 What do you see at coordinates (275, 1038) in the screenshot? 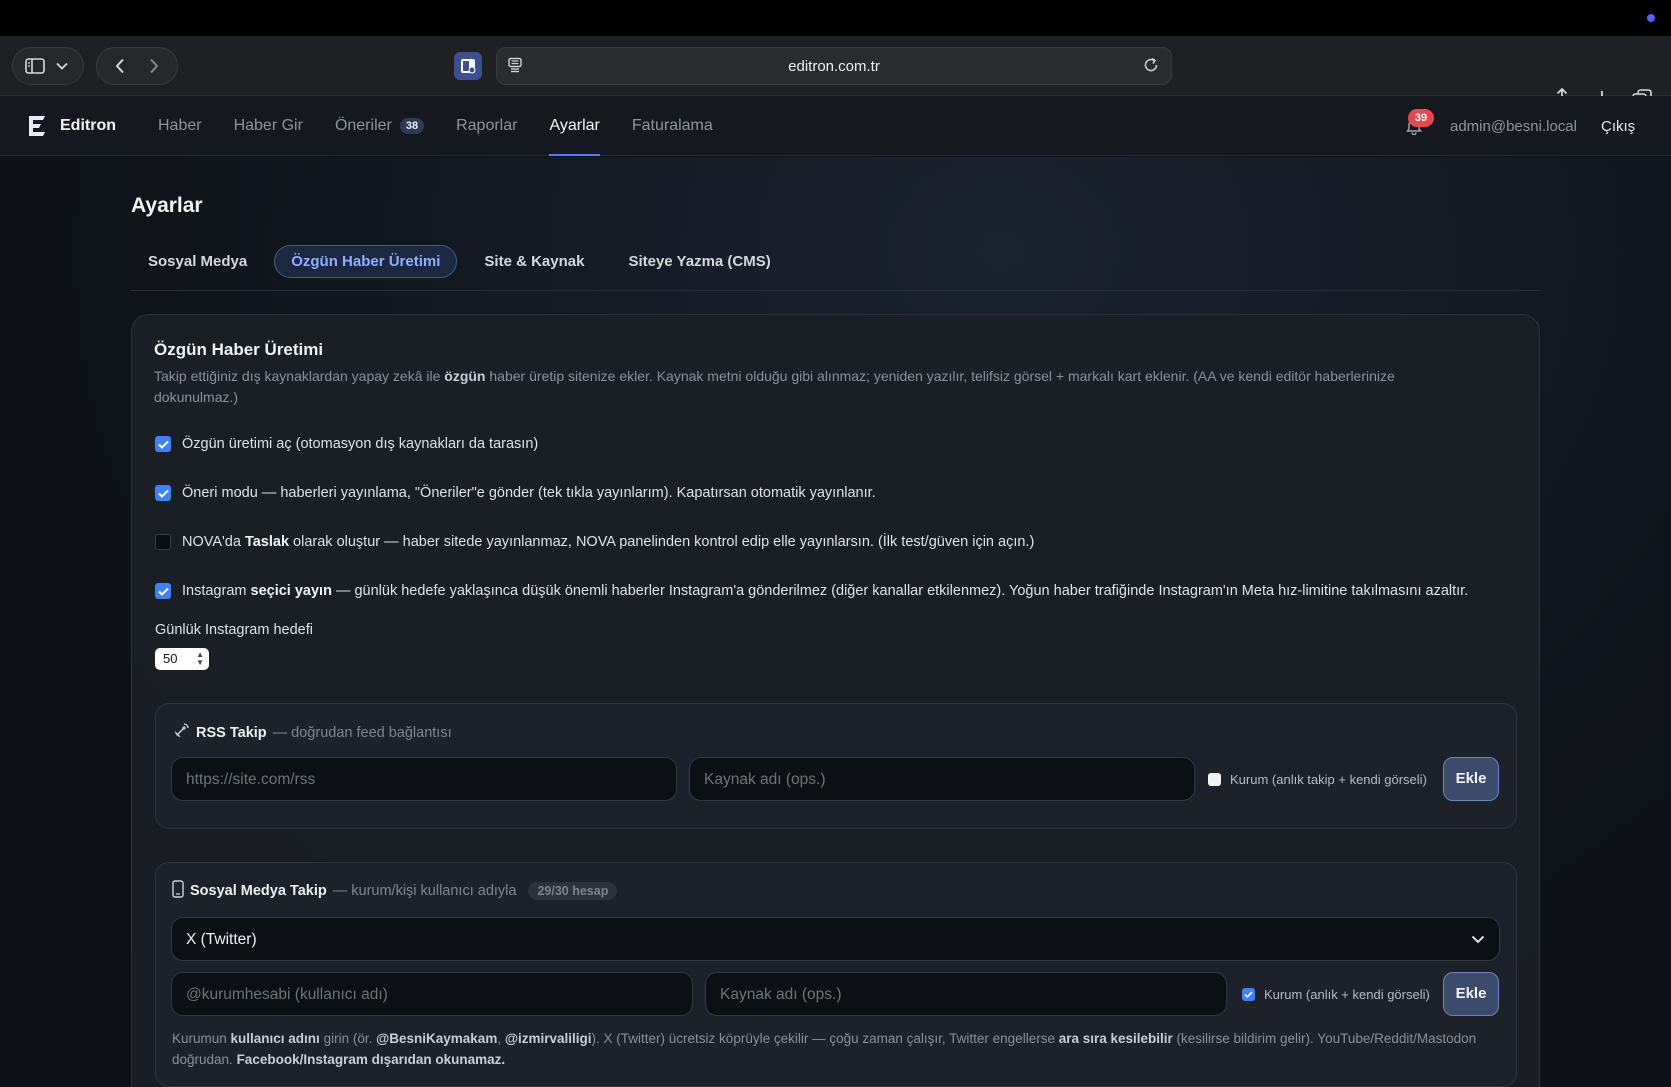
I see `help-bold: kullanıcı adını` at bounding box center [275, 1038].